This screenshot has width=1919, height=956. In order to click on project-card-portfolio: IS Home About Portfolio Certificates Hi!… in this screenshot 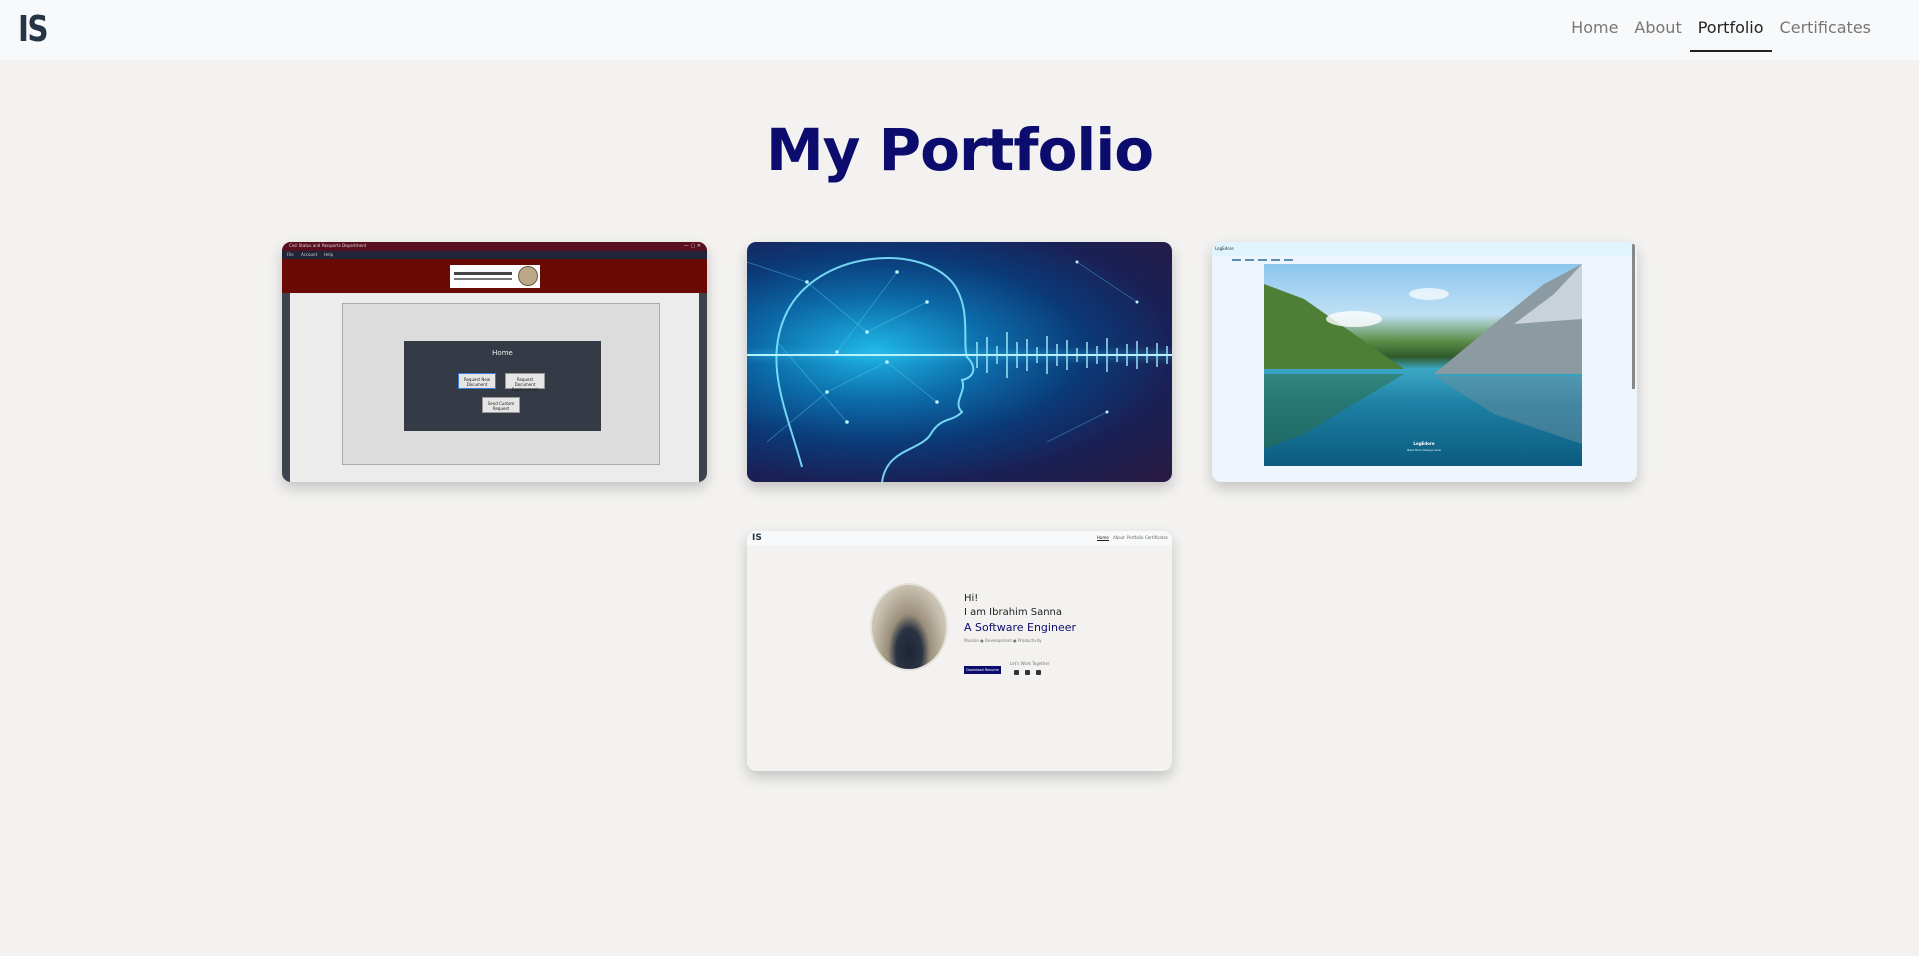, I will do `click(959, 651)`.